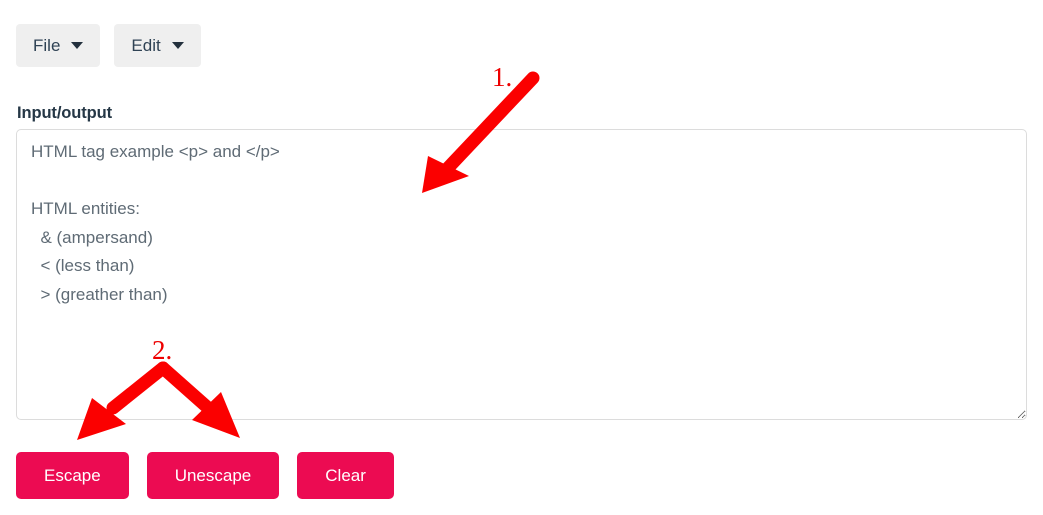  What do you see at coordinates (502, 77) in the screenshot?
I see `annotation-label-1: 1.` at bounding box center [502, 77].